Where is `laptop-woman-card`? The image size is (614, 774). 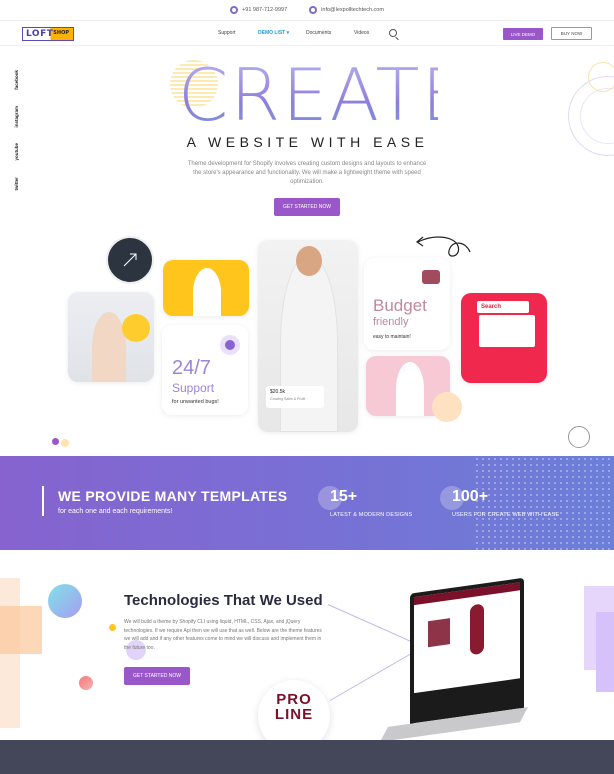
laptop-woman-card is located at coordinates (111, 337).